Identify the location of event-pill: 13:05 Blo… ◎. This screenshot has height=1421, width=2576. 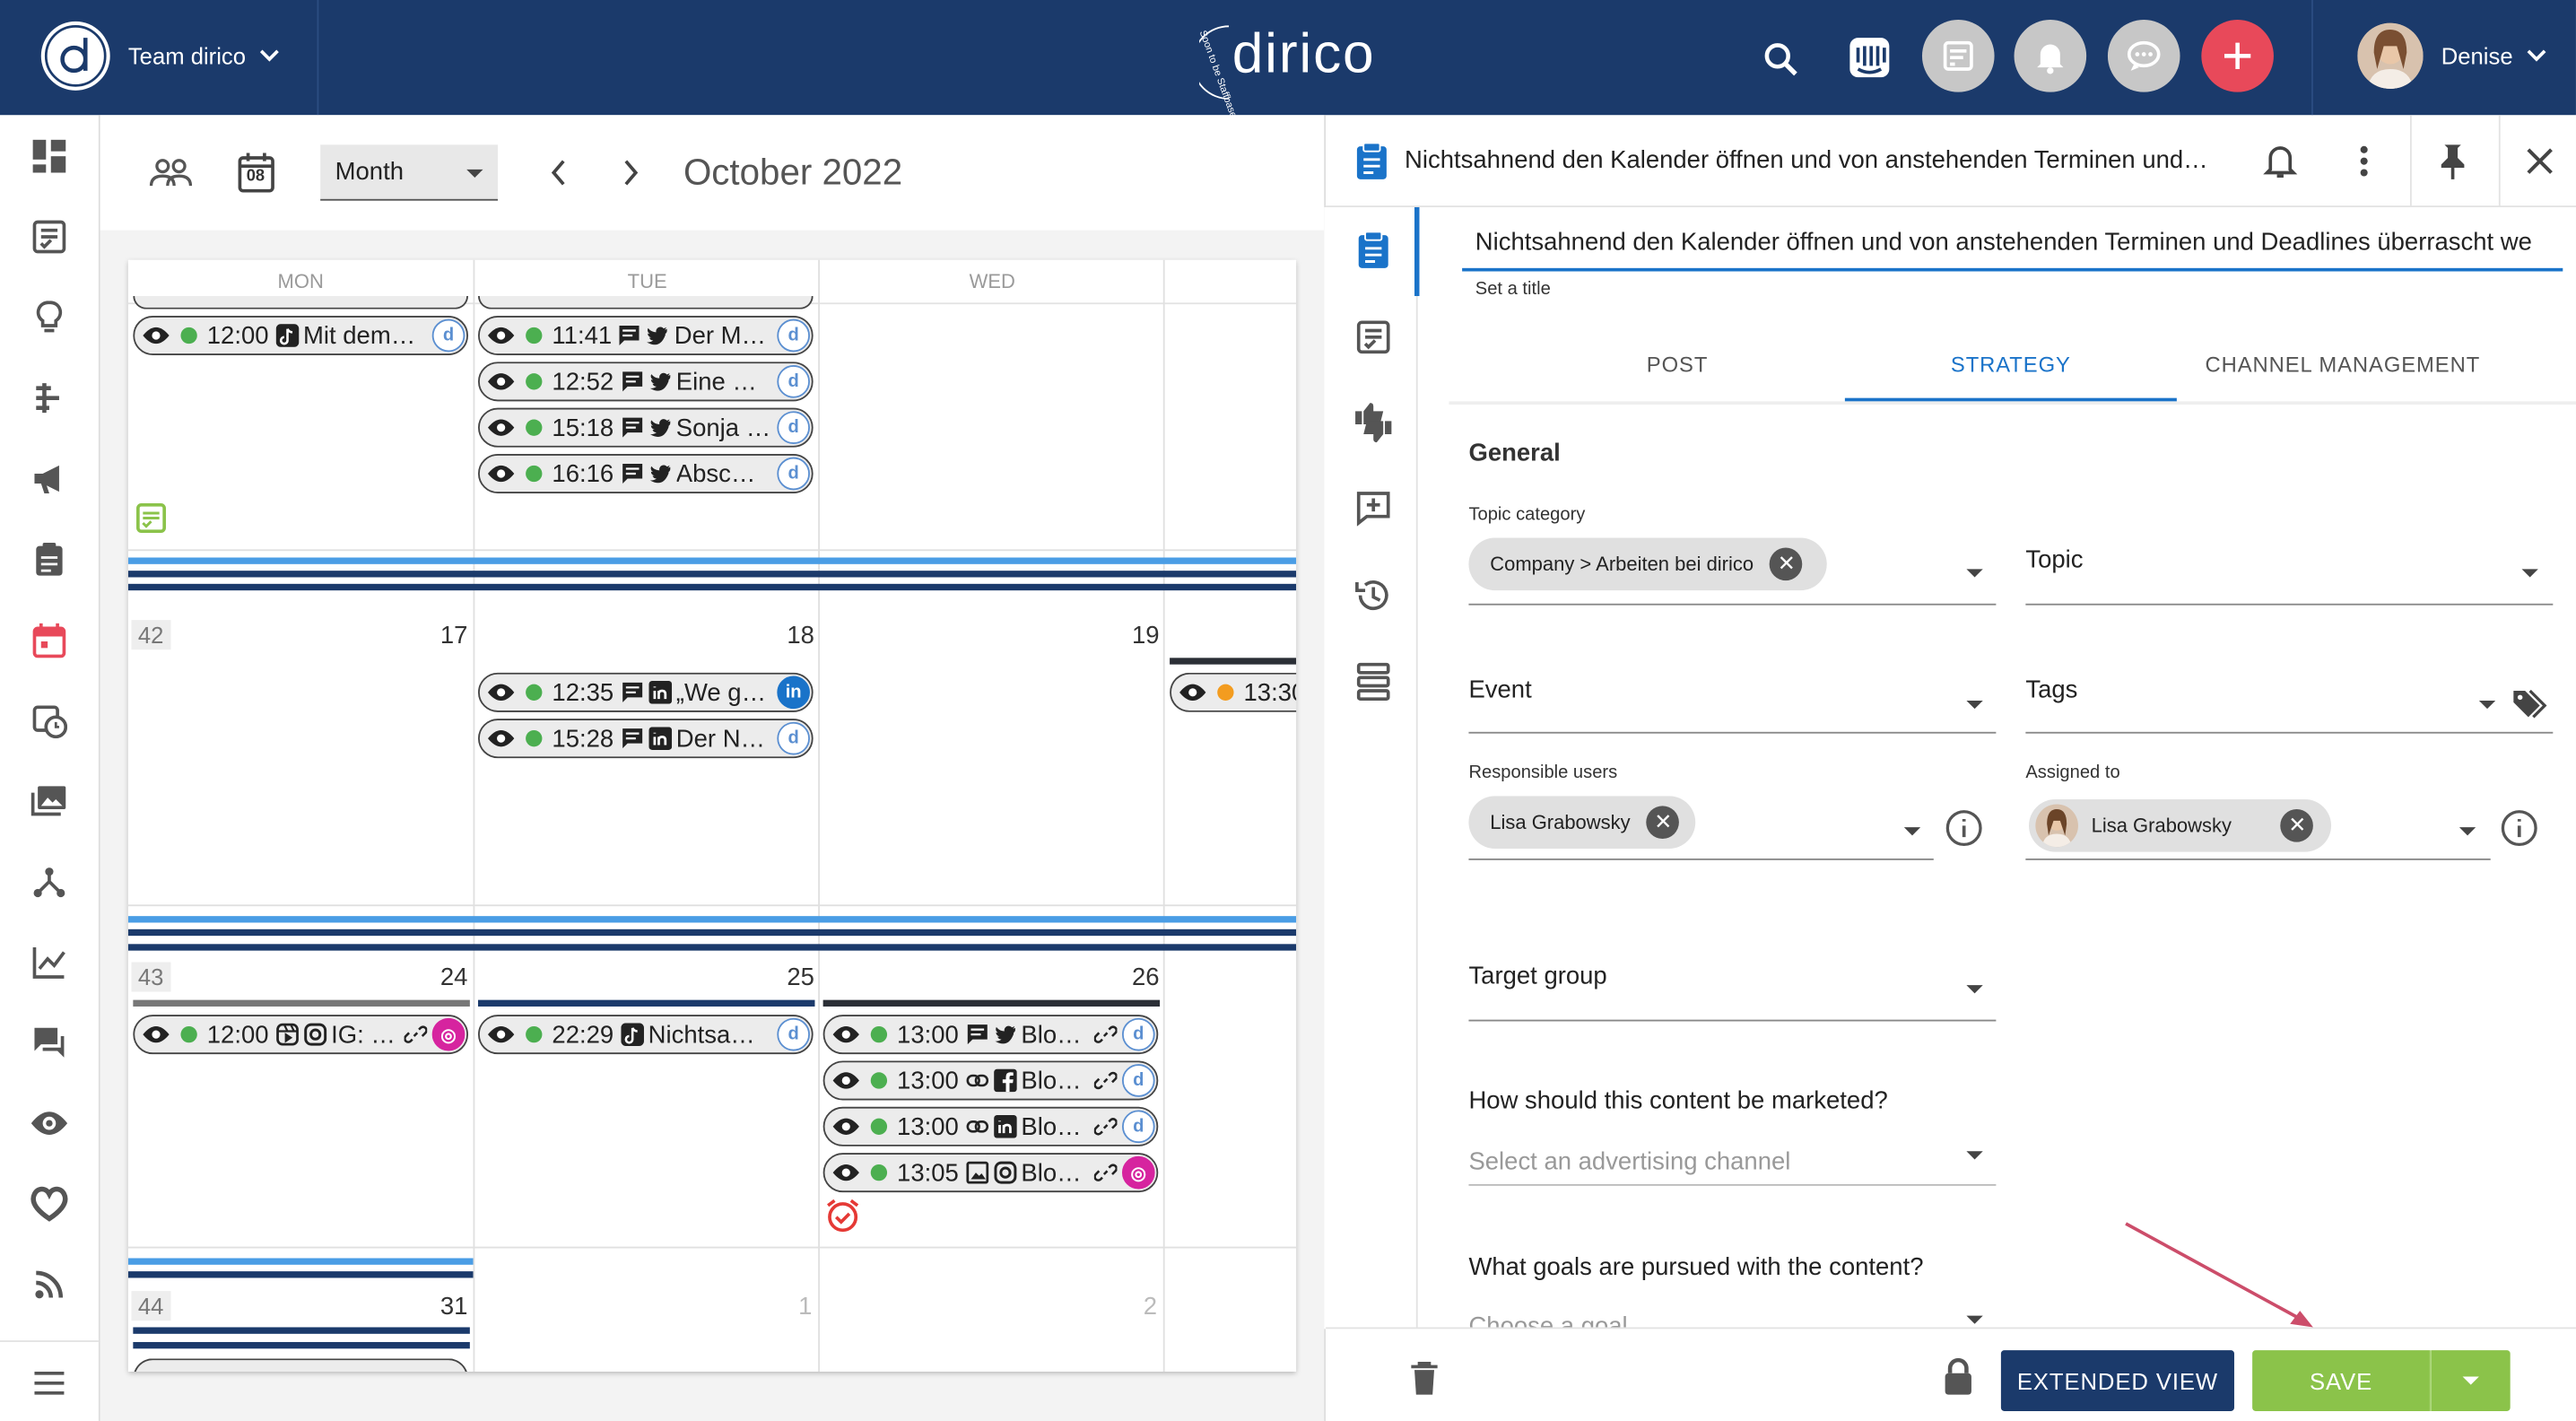
(990, 1173).